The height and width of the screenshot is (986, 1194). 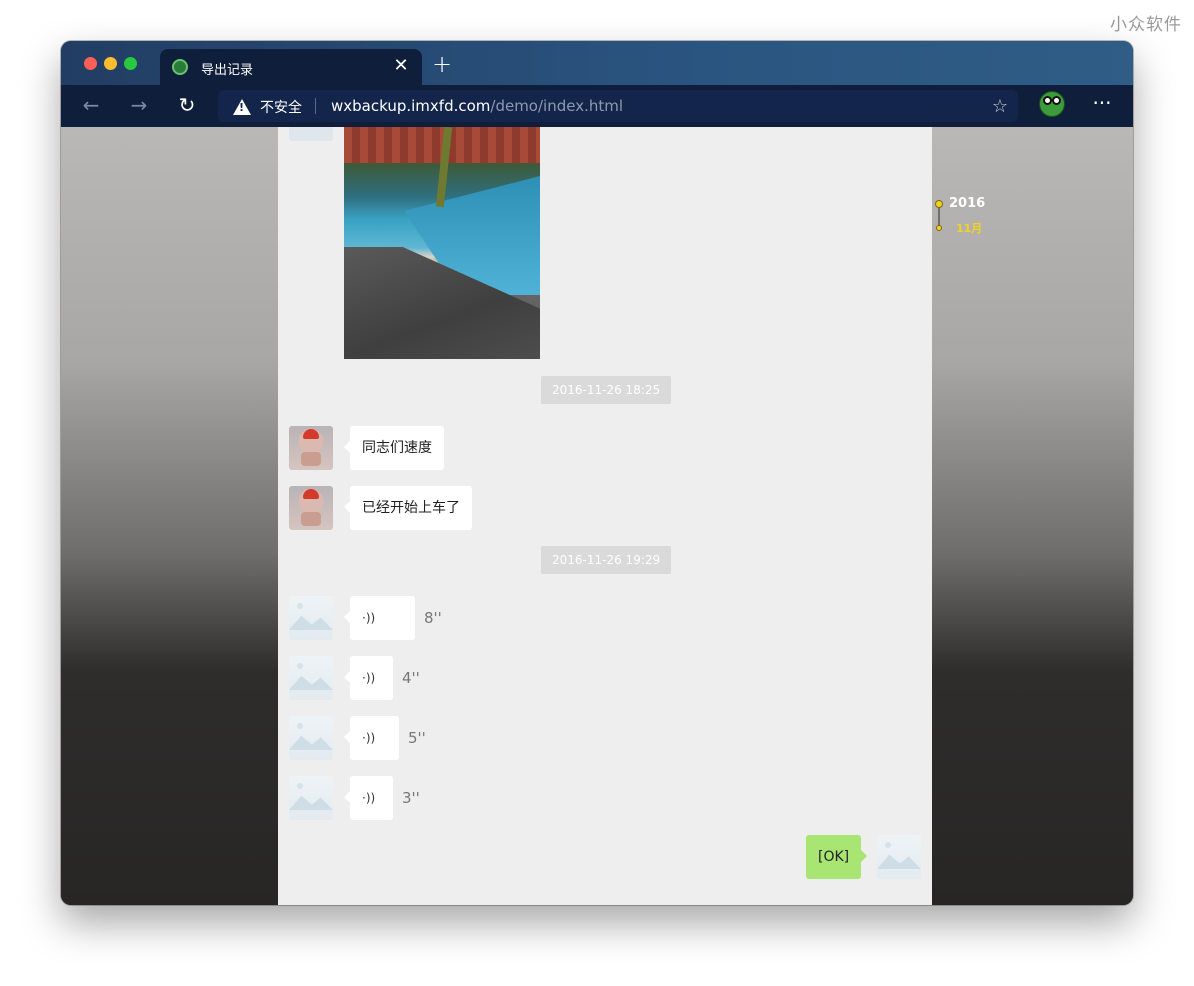 I want to click on url-path: /demo/index.html, so click(x=557, y=106).